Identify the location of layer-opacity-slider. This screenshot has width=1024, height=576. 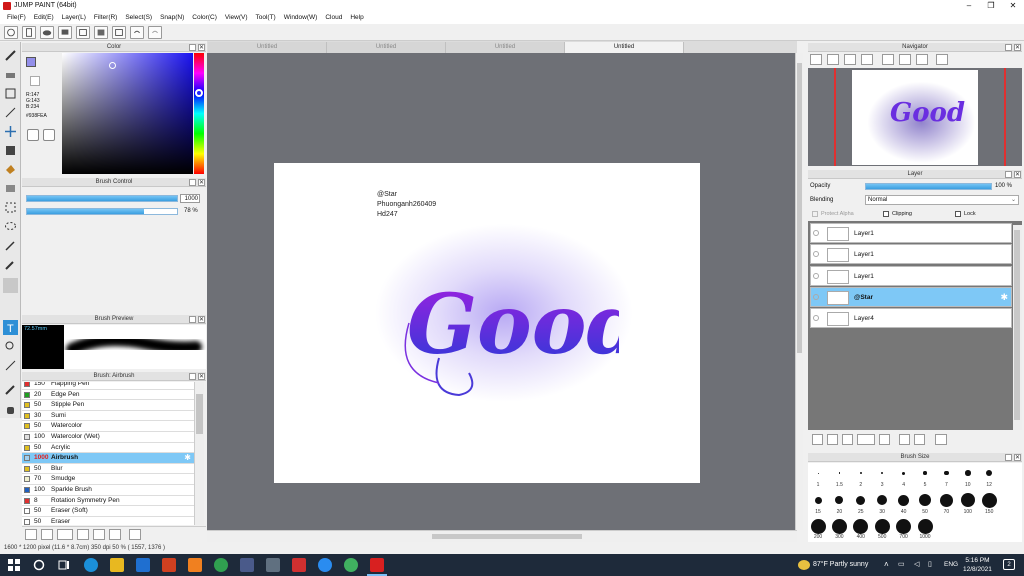
(928, 186).